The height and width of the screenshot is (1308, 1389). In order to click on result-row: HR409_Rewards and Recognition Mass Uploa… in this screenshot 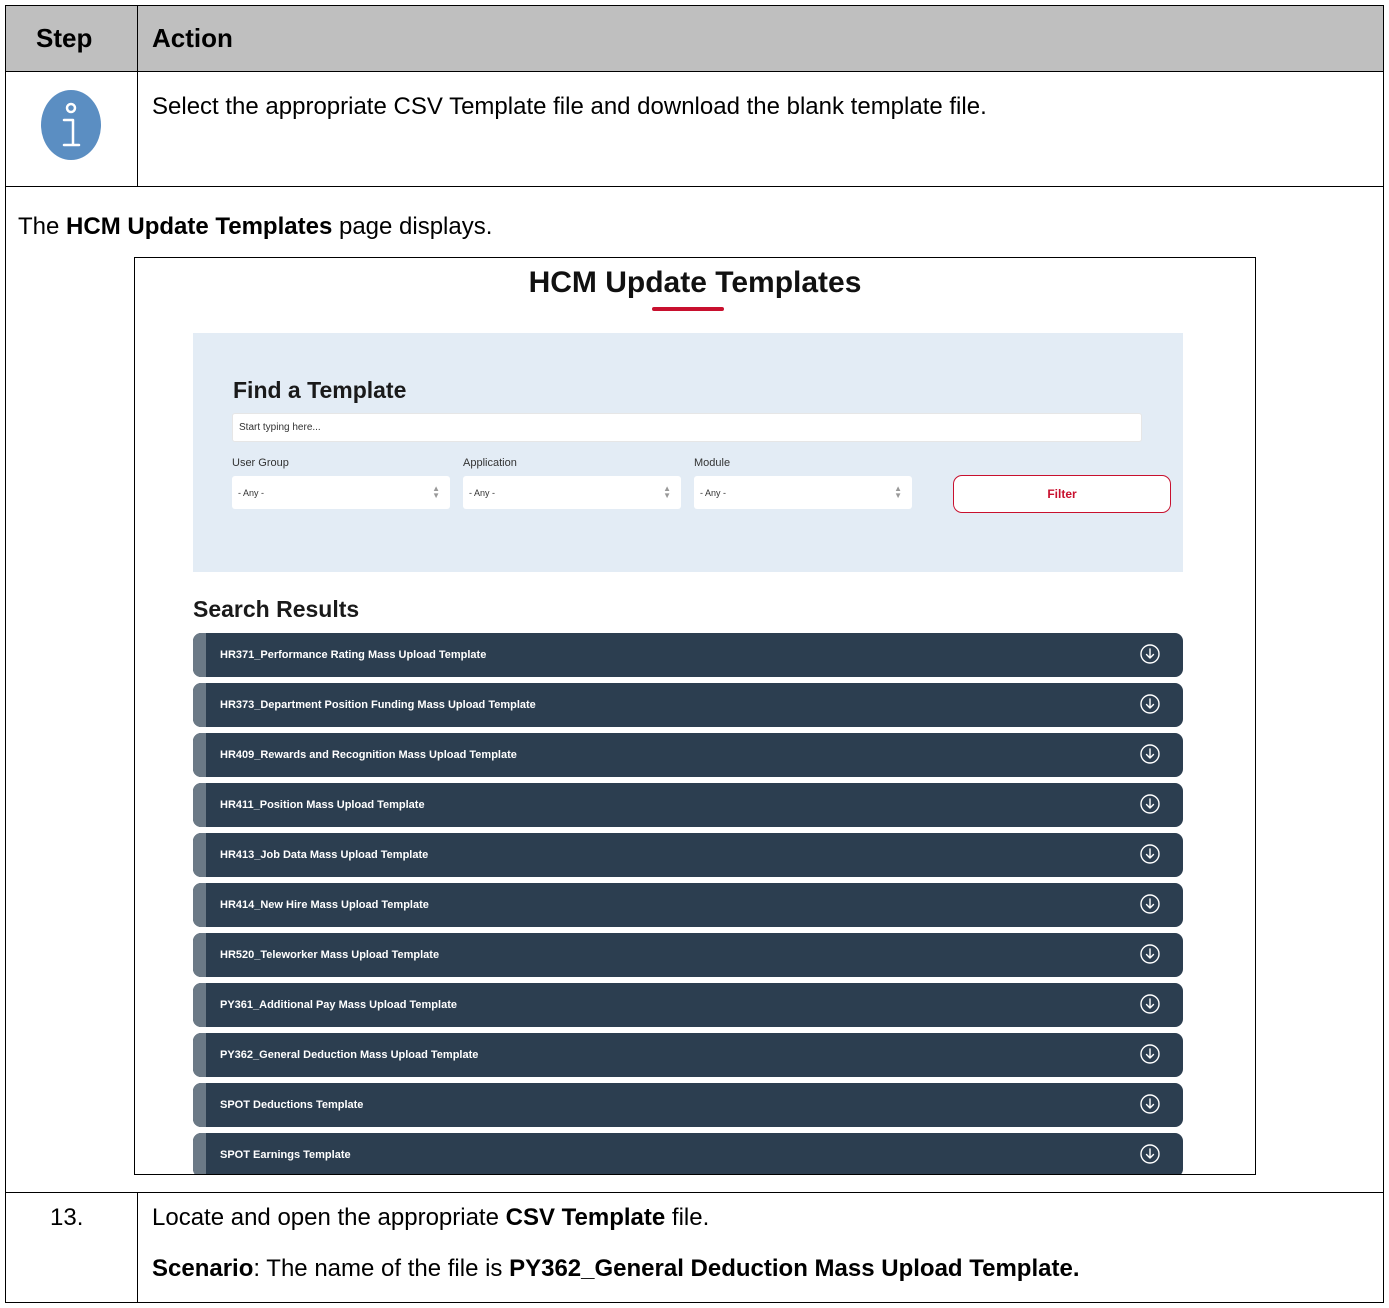, I will do `click(688, 755)`.